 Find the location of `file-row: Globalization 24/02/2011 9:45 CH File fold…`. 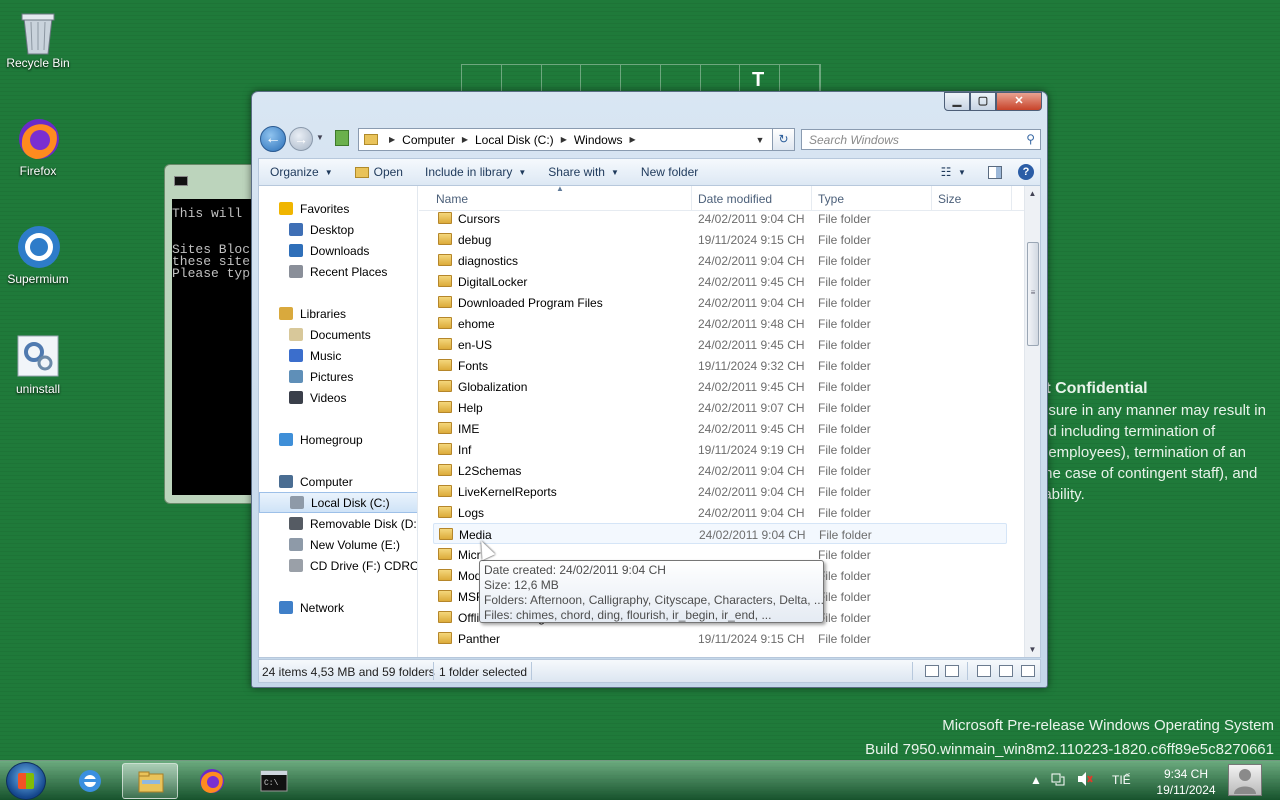

file-row: Globalization 24/02/2011 9:45 CH File fold… is located at coordinates (720, 386).